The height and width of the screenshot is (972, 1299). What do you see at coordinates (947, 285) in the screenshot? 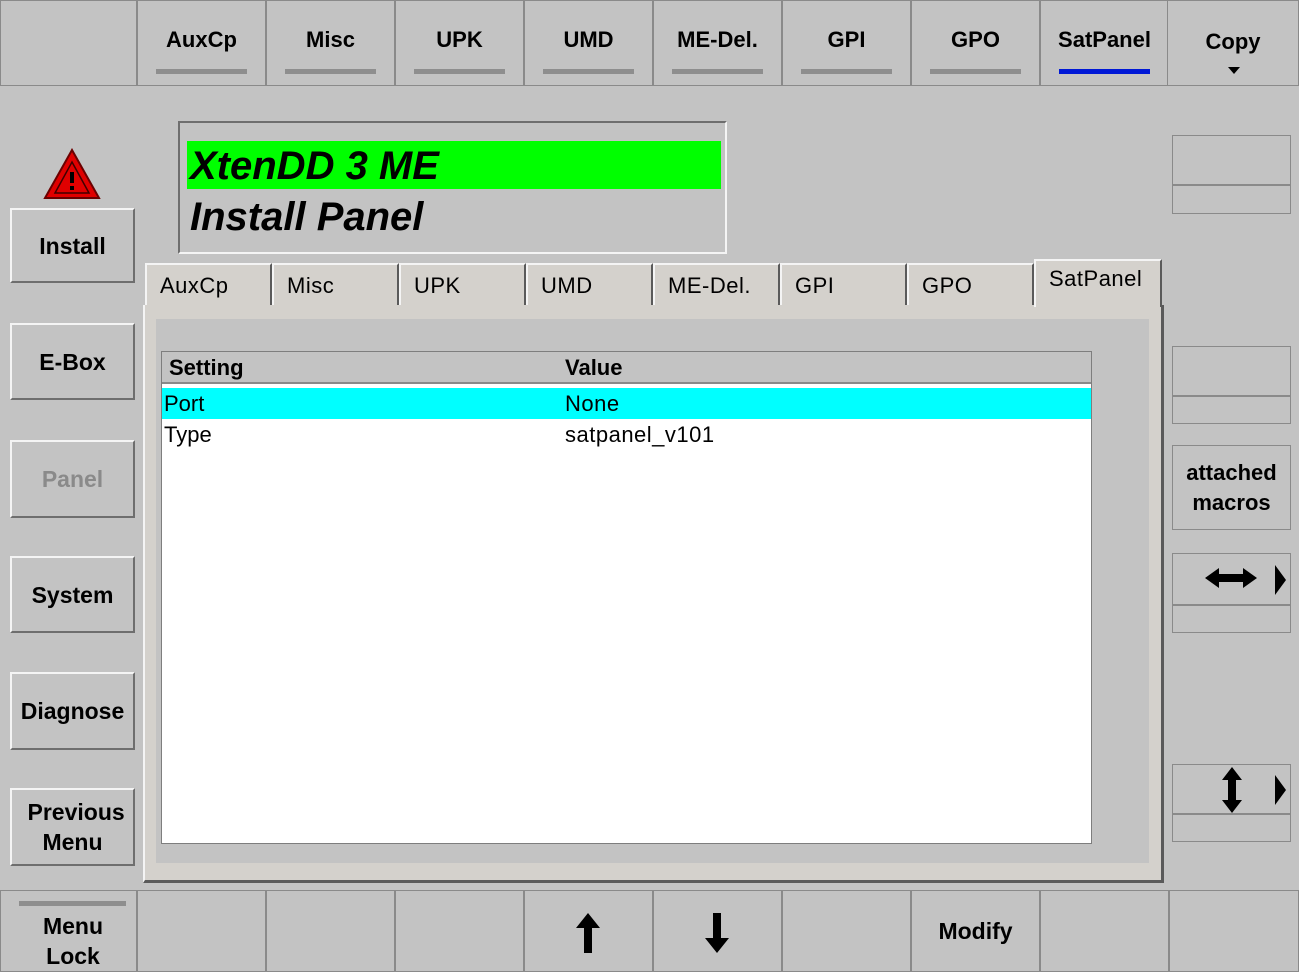
I see `tab-label: GPO` at bounding box center [947, 285].